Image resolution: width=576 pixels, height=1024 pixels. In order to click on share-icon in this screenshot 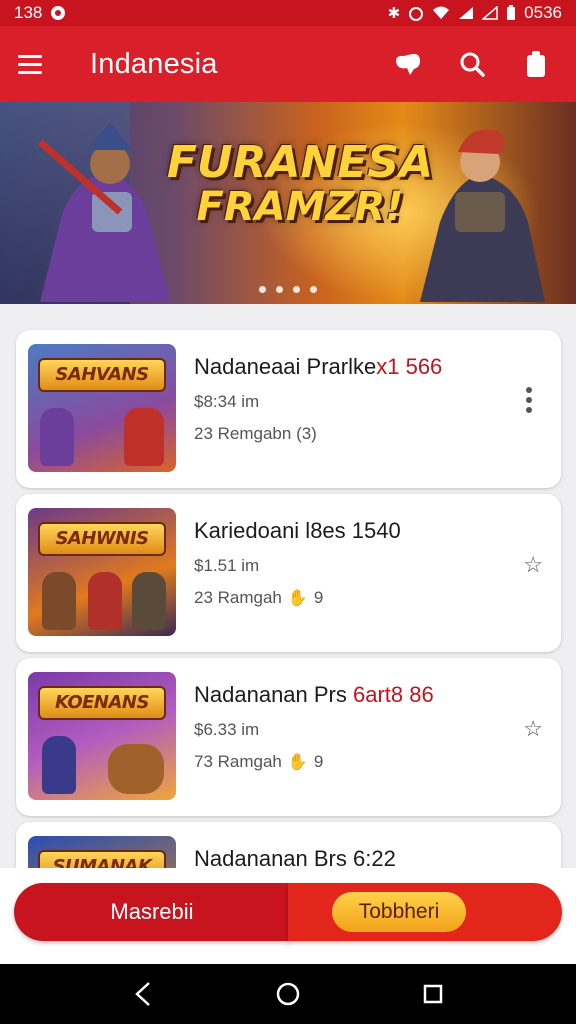, I will do `click(408, 64)`.